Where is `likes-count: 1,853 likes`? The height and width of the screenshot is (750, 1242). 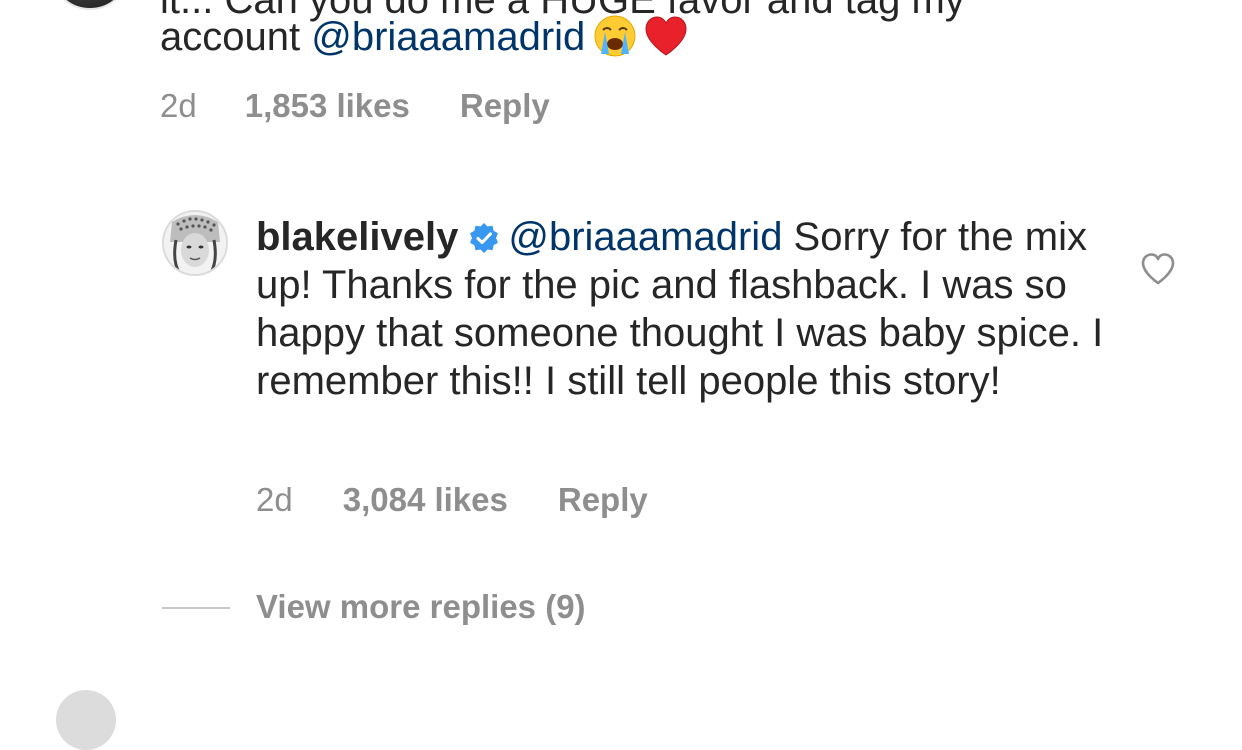 likes-count: 1,853 likes is located at coordinates (327, 105).